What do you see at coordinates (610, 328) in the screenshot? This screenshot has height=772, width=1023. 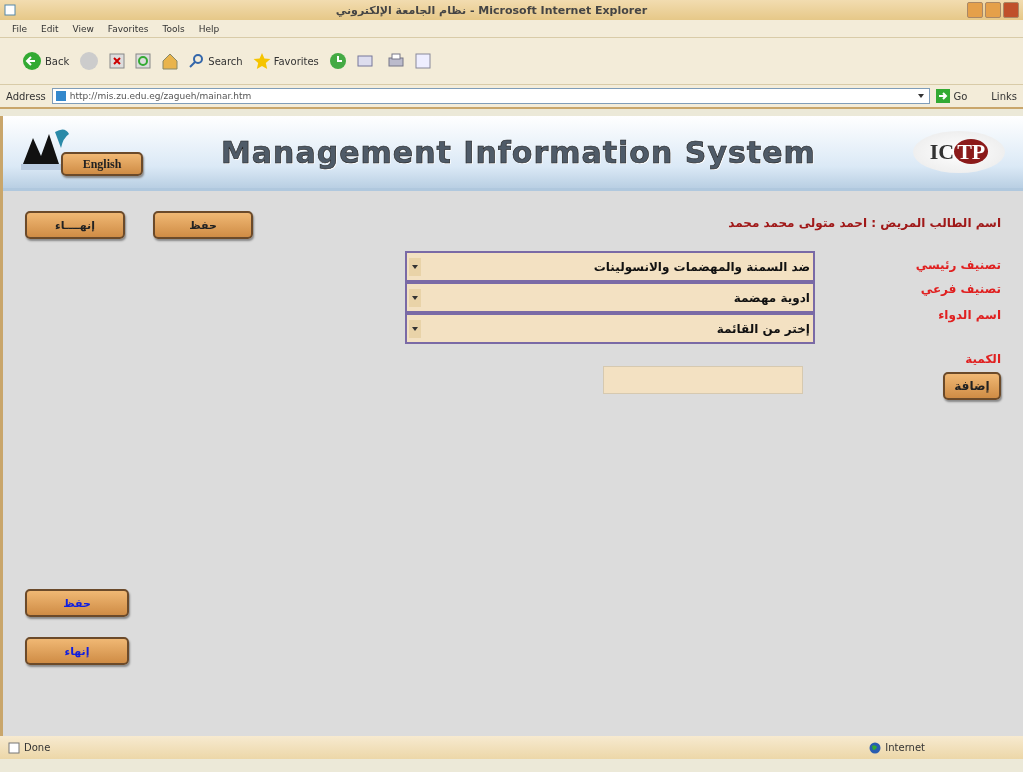 I see `dropdown: إختر من القائمة` at bounding box center [610, 328].